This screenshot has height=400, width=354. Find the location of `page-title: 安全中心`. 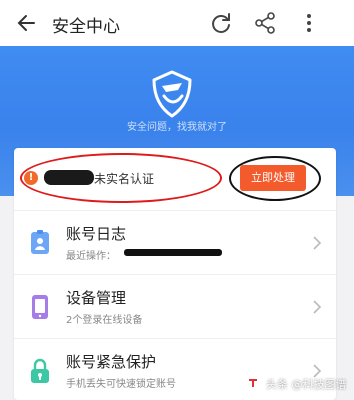

page-title: 安全中心 is located at coordinates (86, 27).